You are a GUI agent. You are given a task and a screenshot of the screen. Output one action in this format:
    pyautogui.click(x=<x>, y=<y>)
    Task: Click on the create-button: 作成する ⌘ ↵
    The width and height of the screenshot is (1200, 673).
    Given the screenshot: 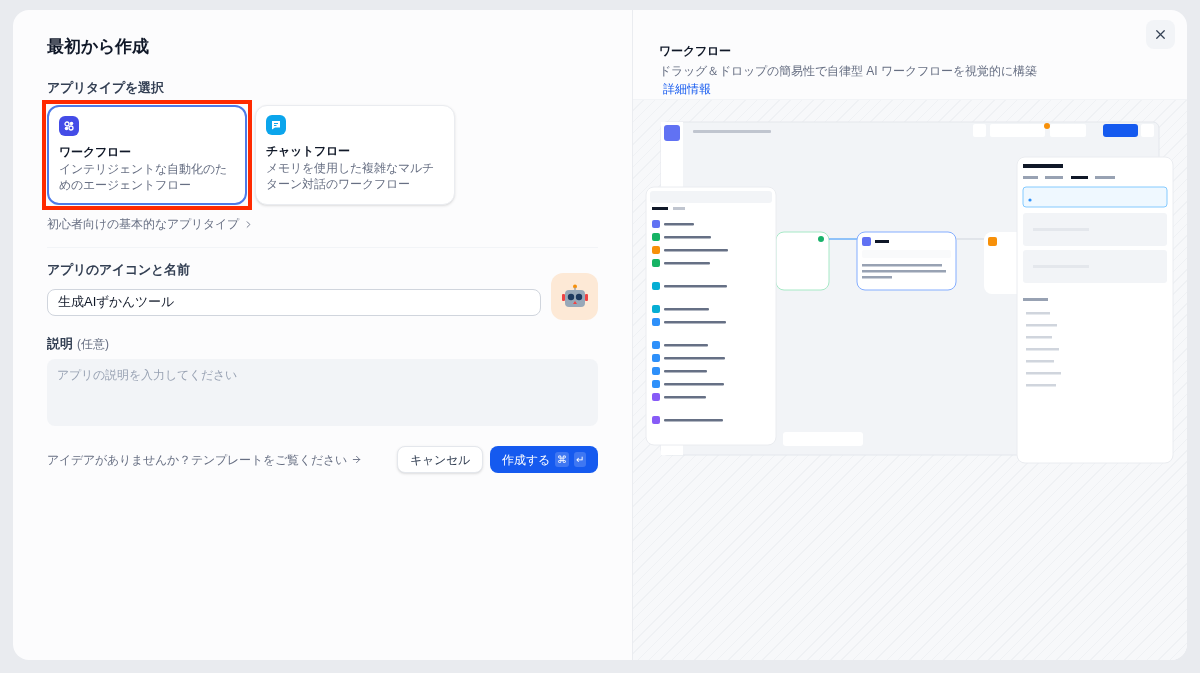 What is the action you would take?
    pyautogui.click(x=544, y=459)
    